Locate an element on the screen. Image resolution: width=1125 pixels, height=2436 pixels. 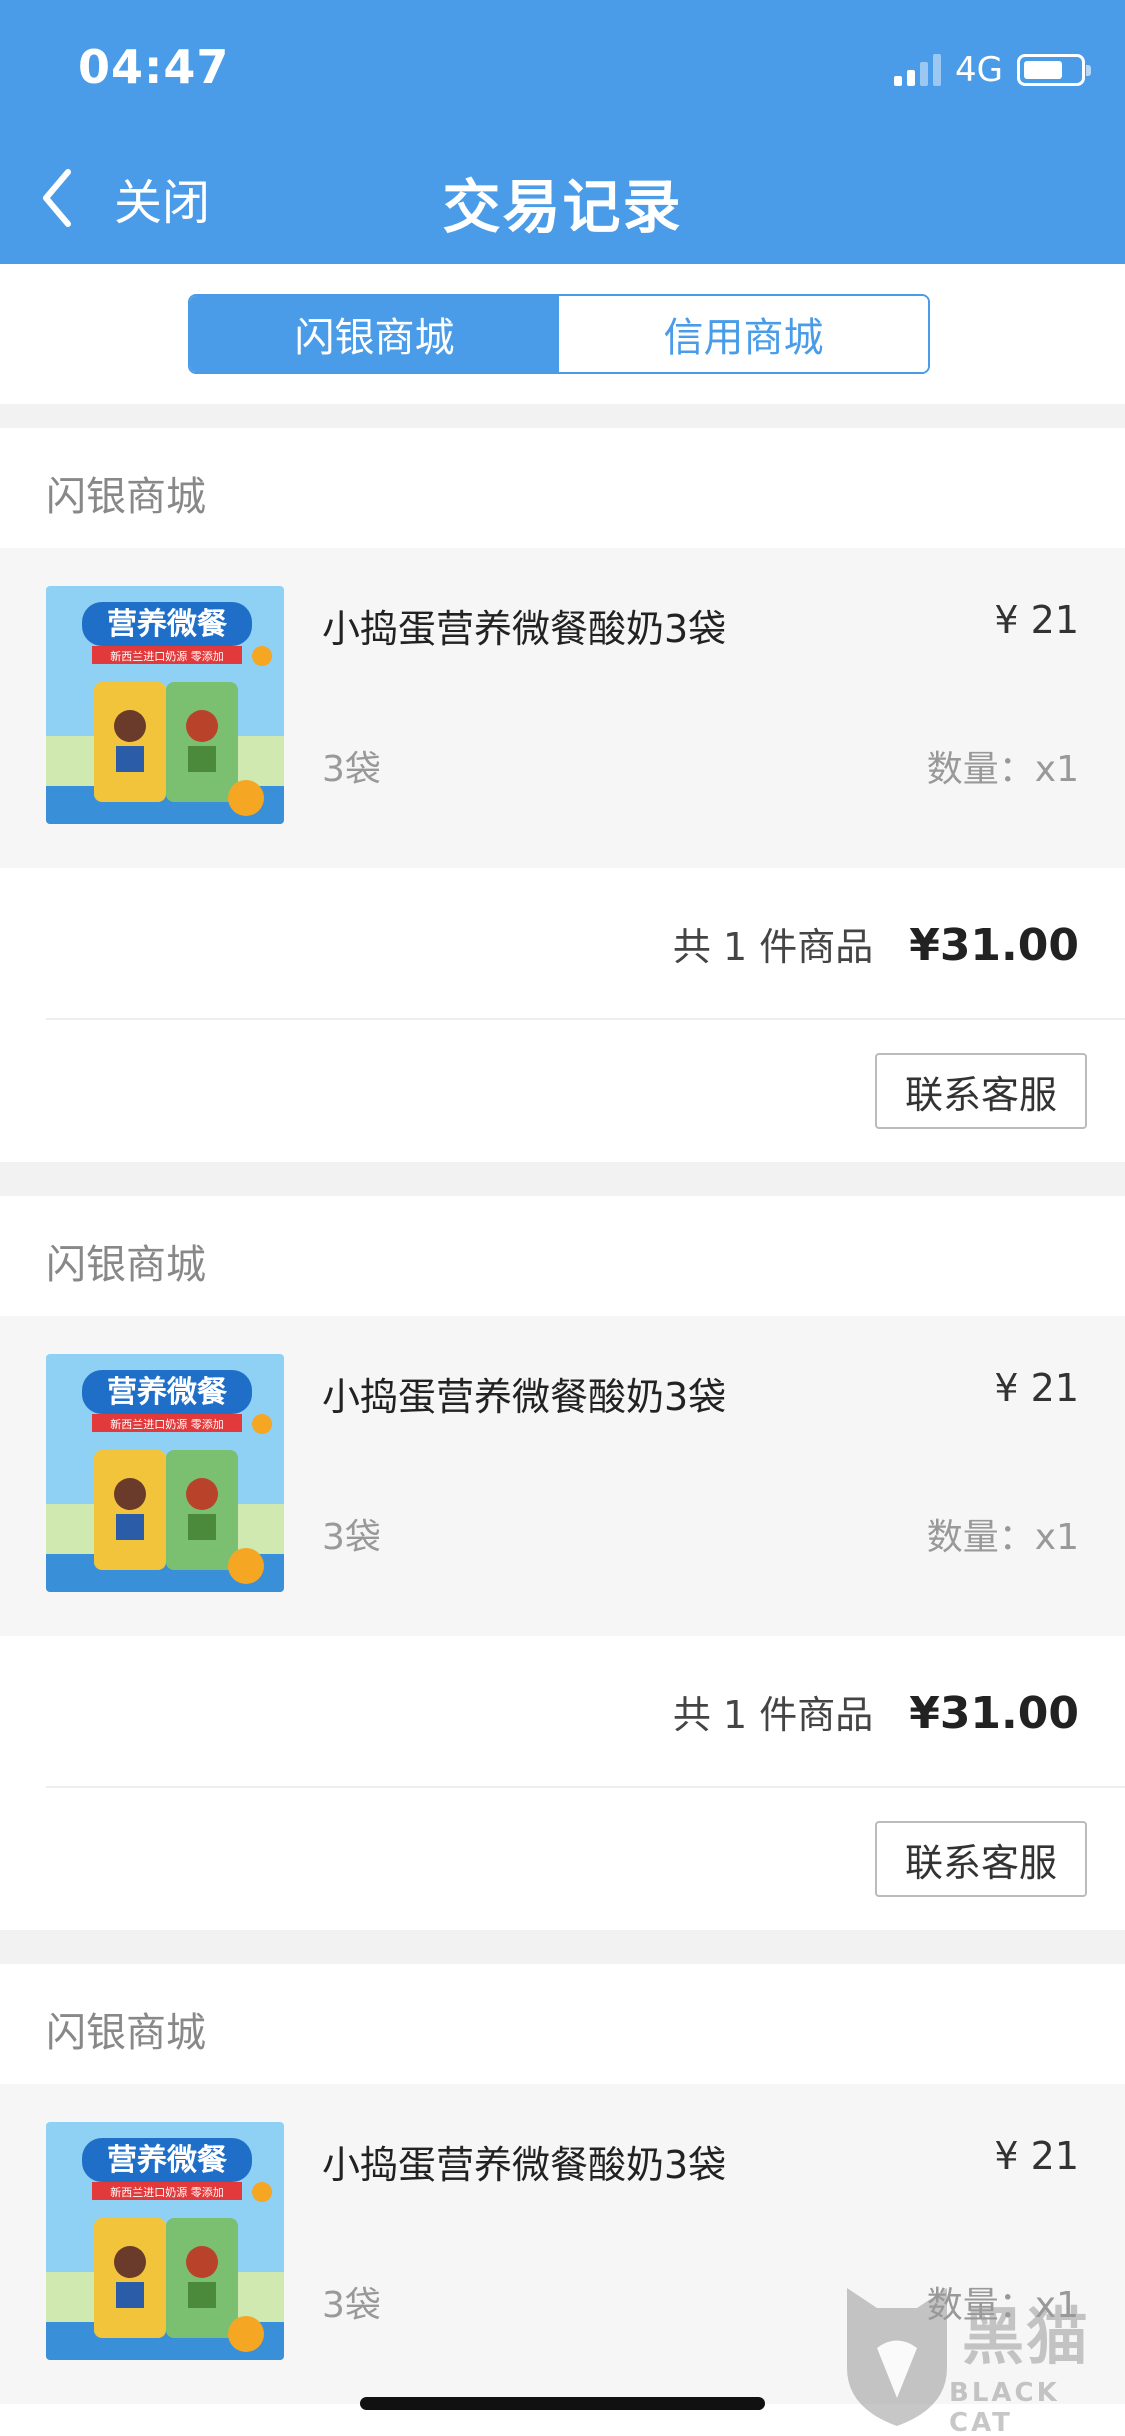
cat-shield-icon is located at coordinates (897, 2357).